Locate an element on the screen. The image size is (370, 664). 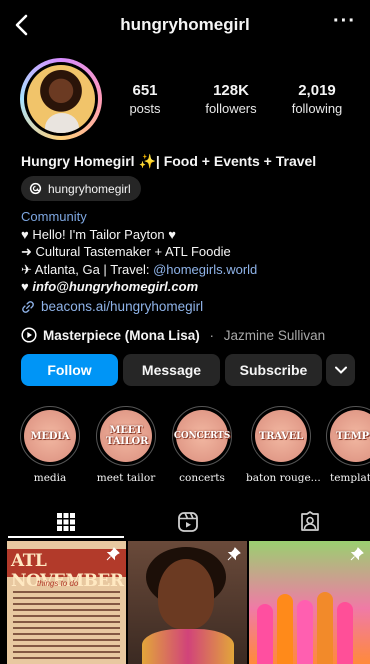
avatar-photo is located at coordinates (61, 99).